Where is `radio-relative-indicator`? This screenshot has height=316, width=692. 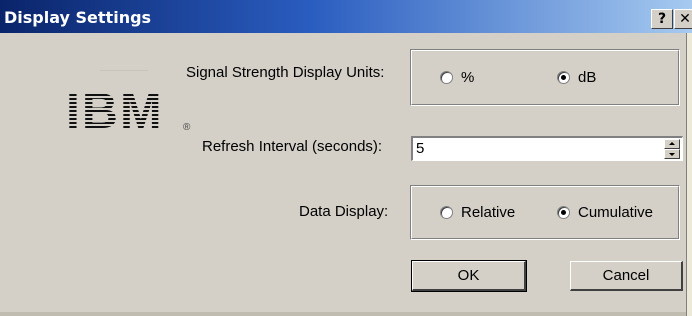
radio-relative-indicator is located at coordinates (446, 212).